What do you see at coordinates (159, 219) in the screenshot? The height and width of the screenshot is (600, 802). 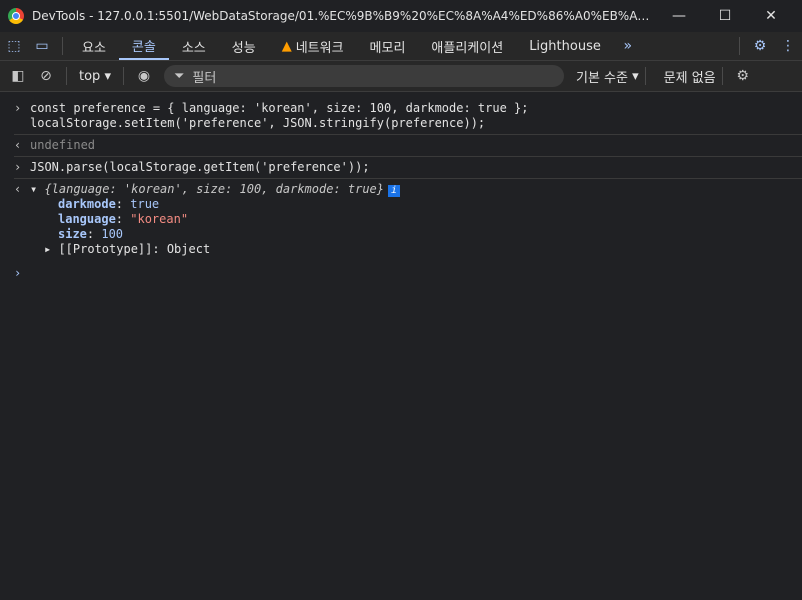 I see `property-value: "korean"` at bounding box center [159, 219].